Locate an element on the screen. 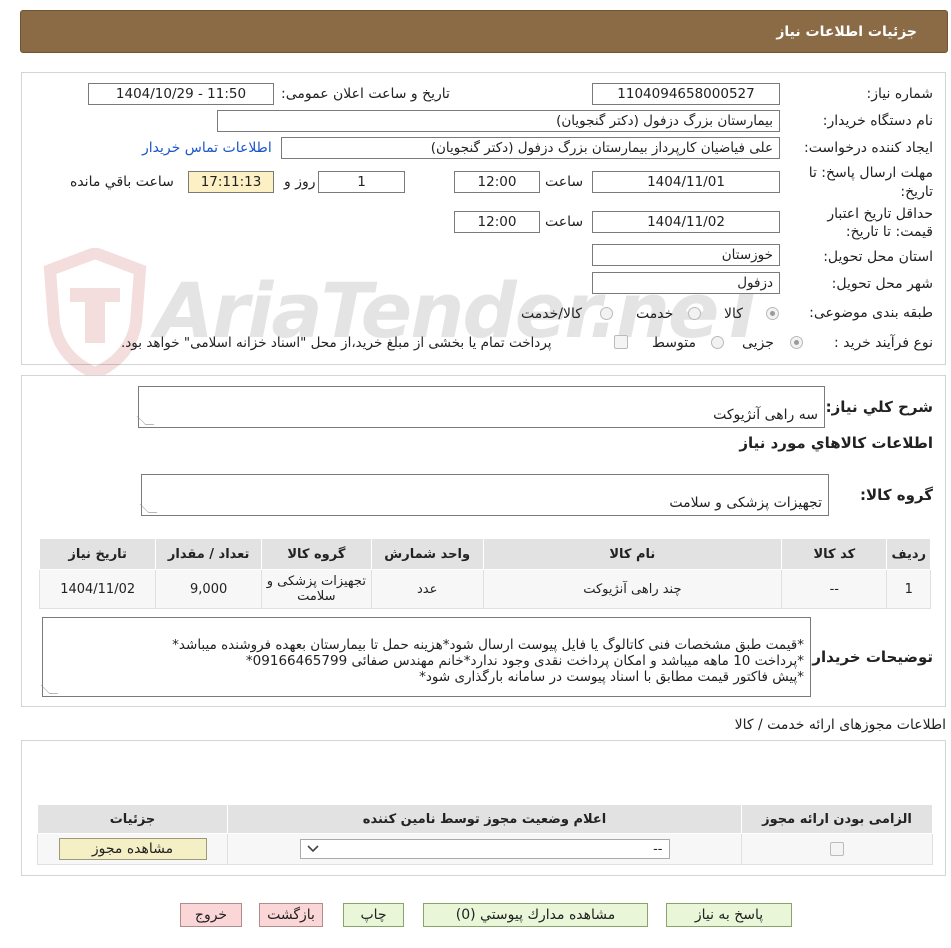  process-radio-minor is located at coordinates (796, 342).